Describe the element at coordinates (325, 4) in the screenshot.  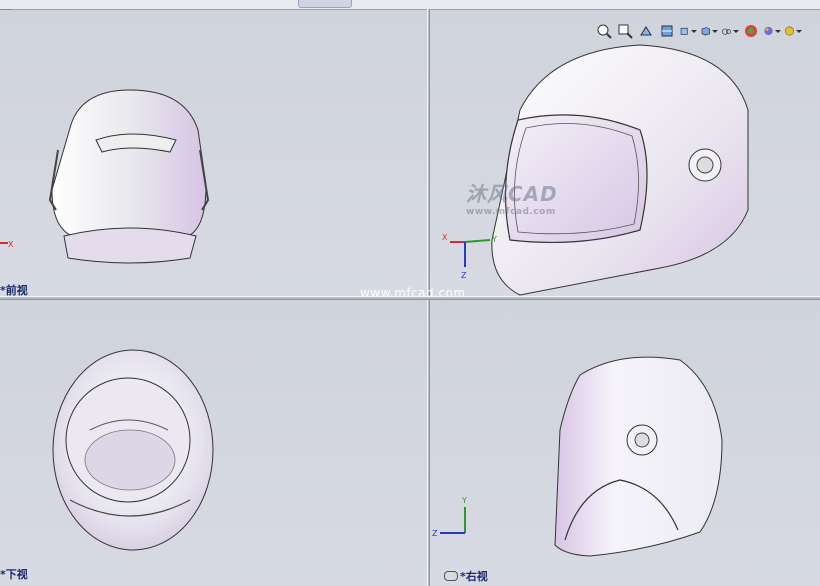
I see `tab-scroll-thumb` at that location.